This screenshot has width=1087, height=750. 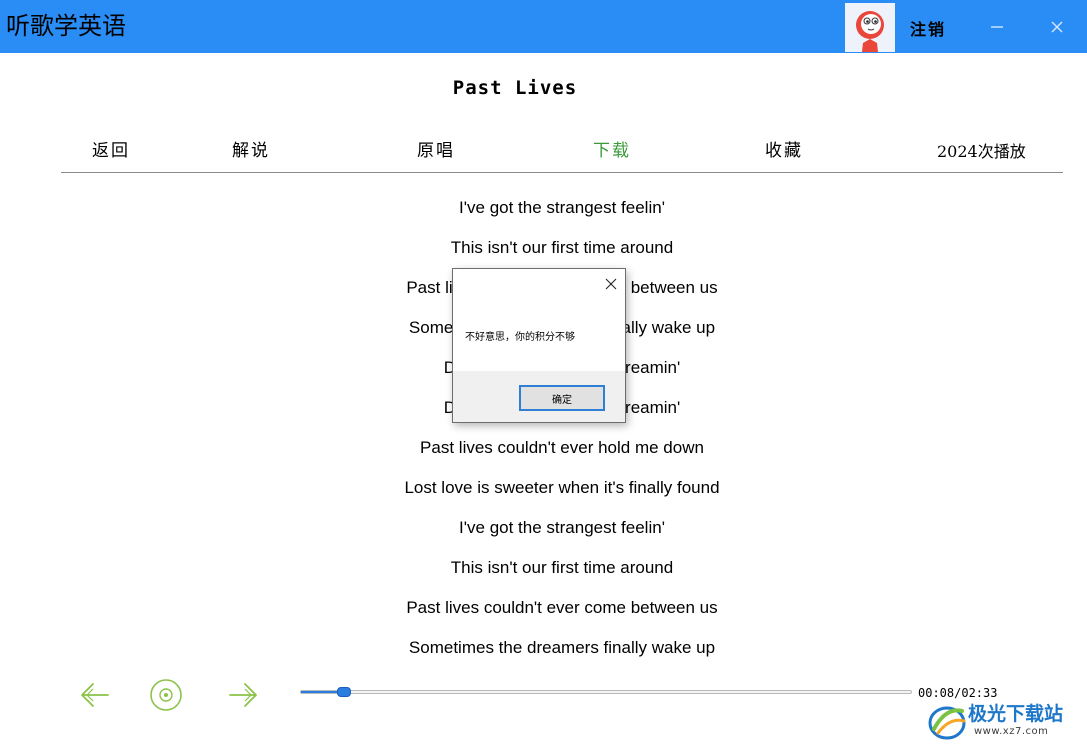 I want to click on close-window-button, so click(x=1057, y=27).